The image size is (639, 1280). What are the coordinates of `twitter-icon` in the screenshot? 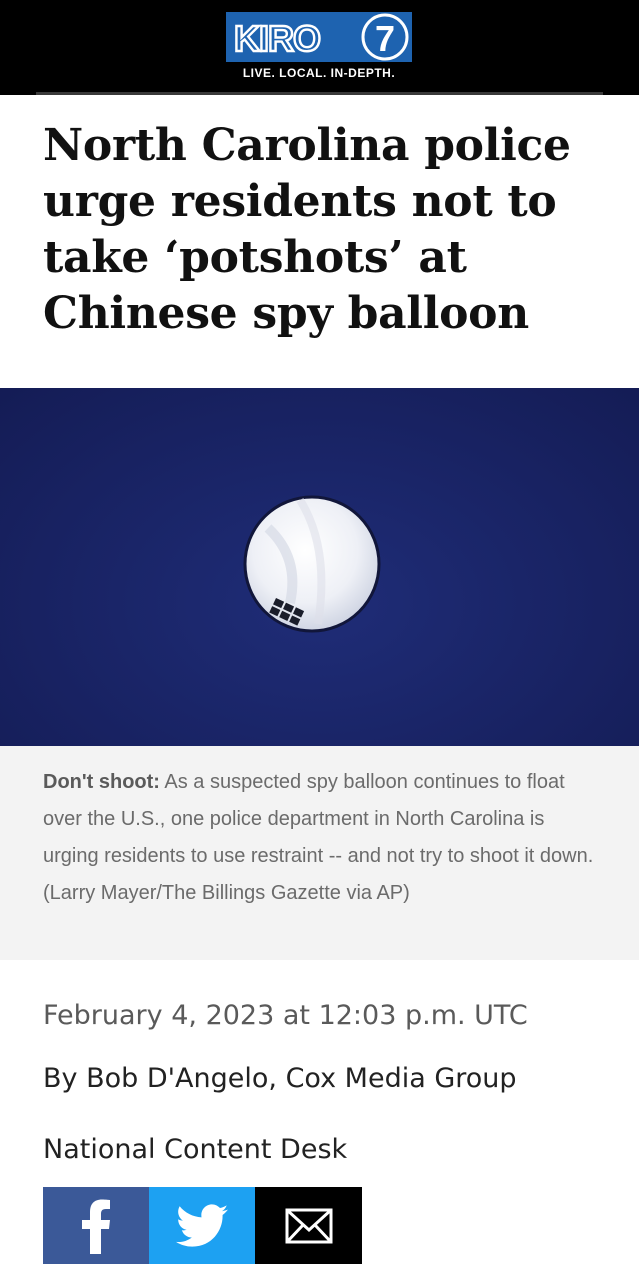 It's located at (202, 1225).